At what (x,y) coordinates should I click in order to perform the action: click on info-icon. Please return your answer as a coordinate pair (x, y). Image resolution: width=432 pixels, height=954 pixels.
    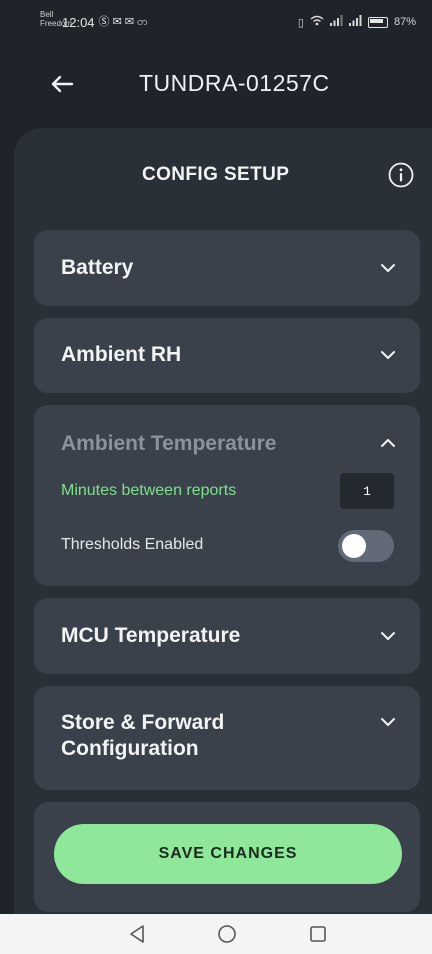
    Looking at the image, I should click on (401, 175).